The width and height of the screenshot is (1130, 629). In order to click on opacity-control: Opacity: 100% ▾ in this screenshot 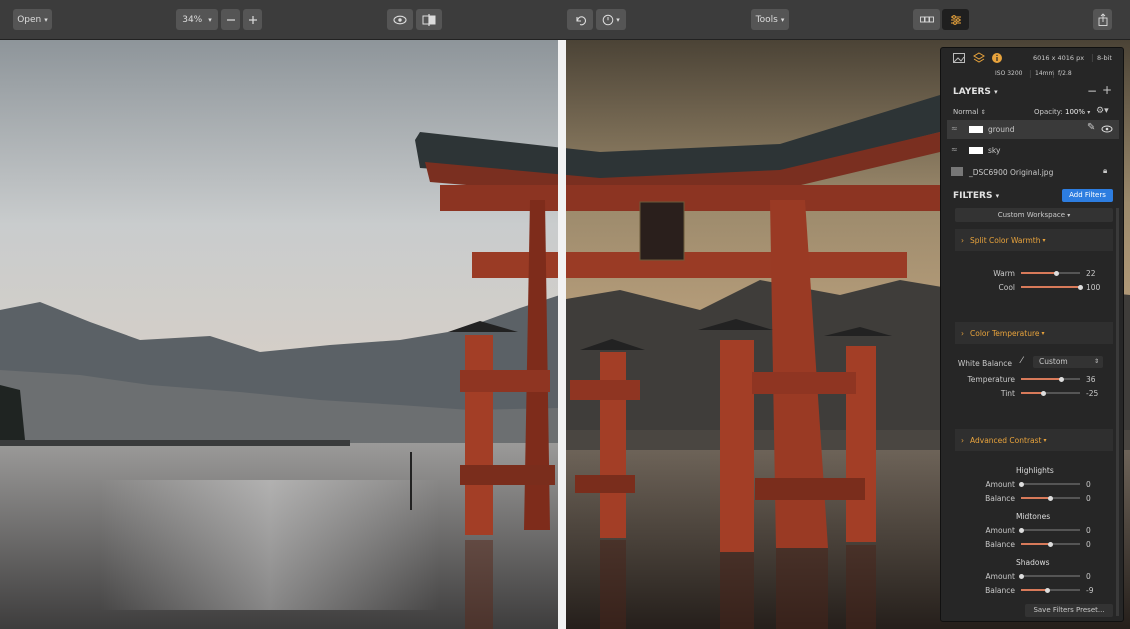, I will do `click(1062, 112)`.